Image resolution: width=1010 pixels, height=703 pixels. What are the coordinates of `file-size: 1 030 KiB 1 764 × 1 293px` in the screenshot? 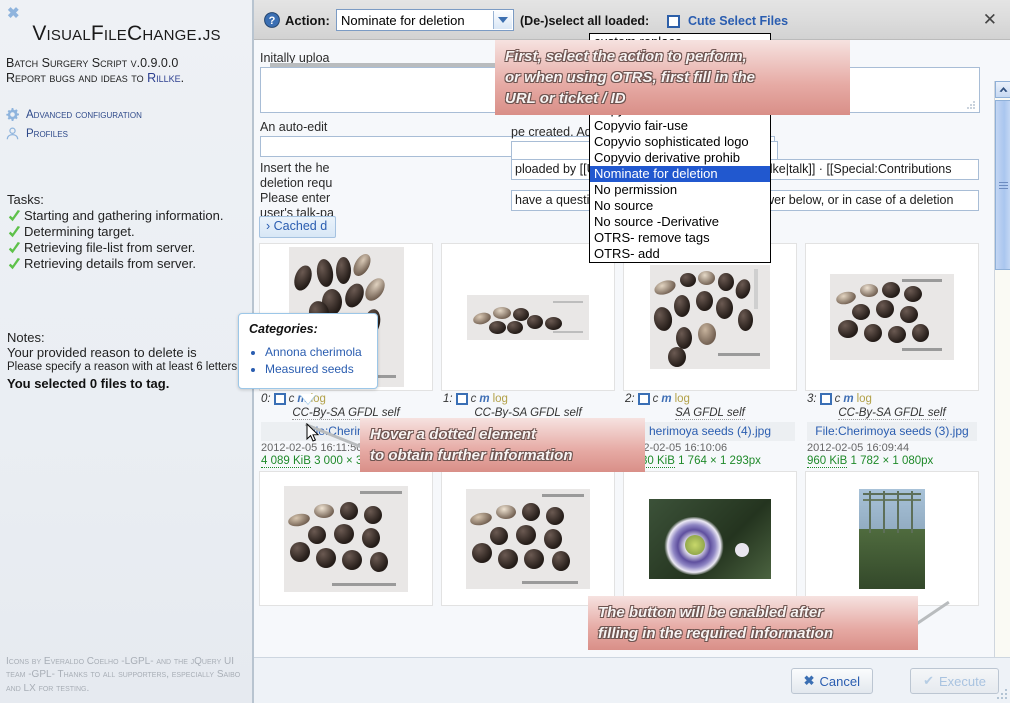 It's located at (710, 461).